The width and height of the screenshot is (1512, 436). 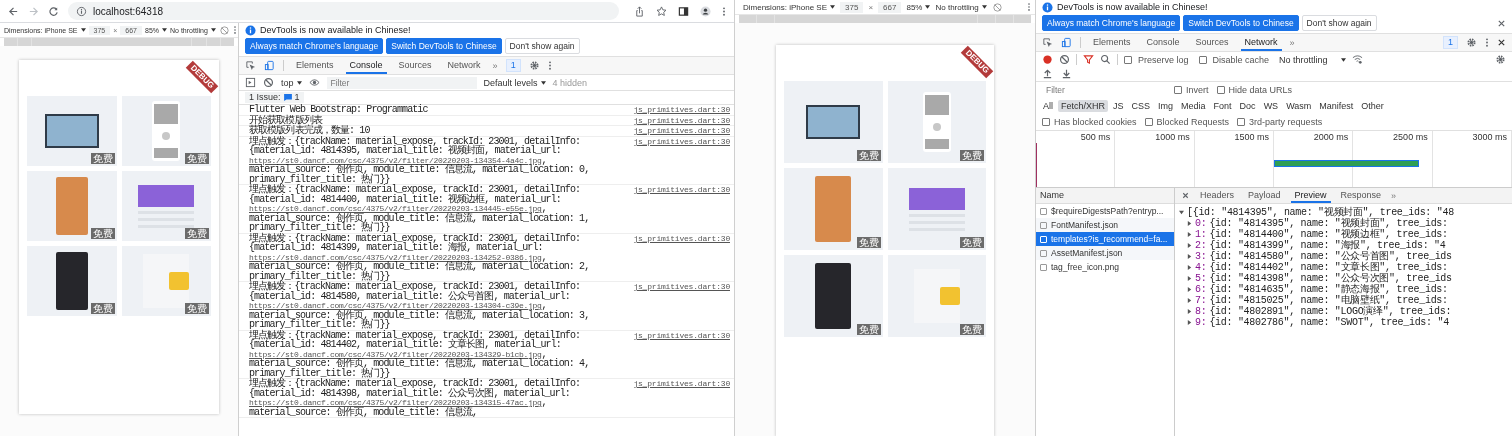 I want to click on timeline-overview: 500 ms 1000 ms 1500 ms 2000 ms 2500 ms 3000 ms, so click(x=1274, y=159).